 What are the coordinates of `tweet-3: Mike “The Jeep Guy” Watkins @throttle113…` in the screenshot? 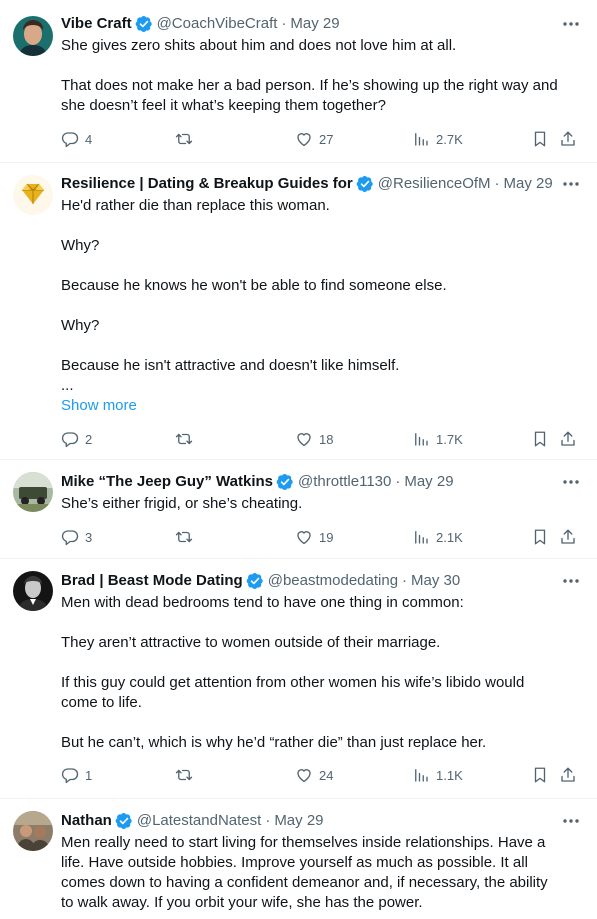 It's located at (298, 509).